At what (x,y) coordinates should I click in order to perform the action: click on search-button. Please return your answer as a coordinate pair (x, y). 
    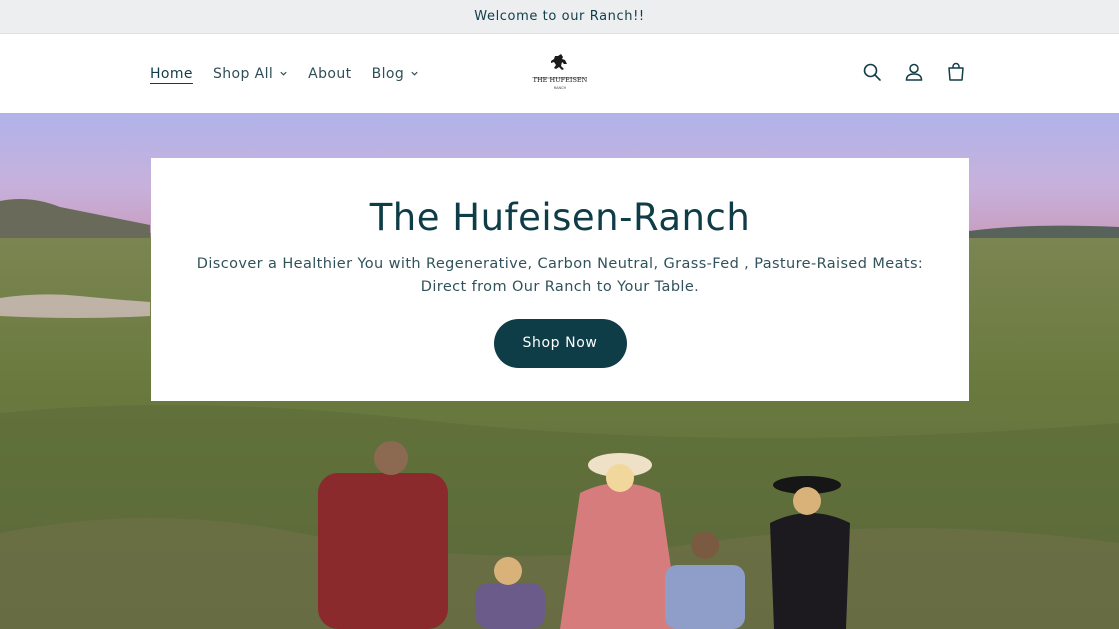
    Looking at the image, I should click on (872, 72).